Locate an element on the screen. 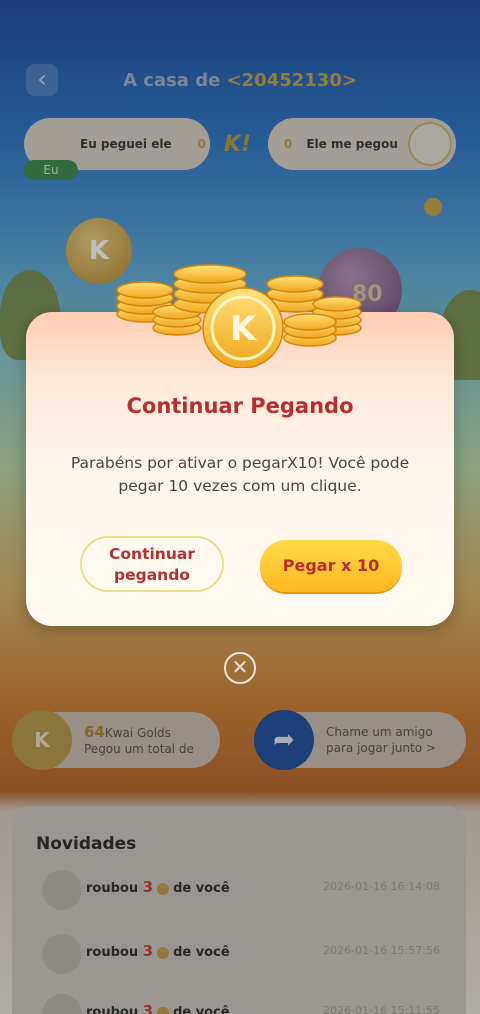 This screenshot has height=1014, width=480. modal-title: Continuar Pegando is located at coordinates (240, 406).